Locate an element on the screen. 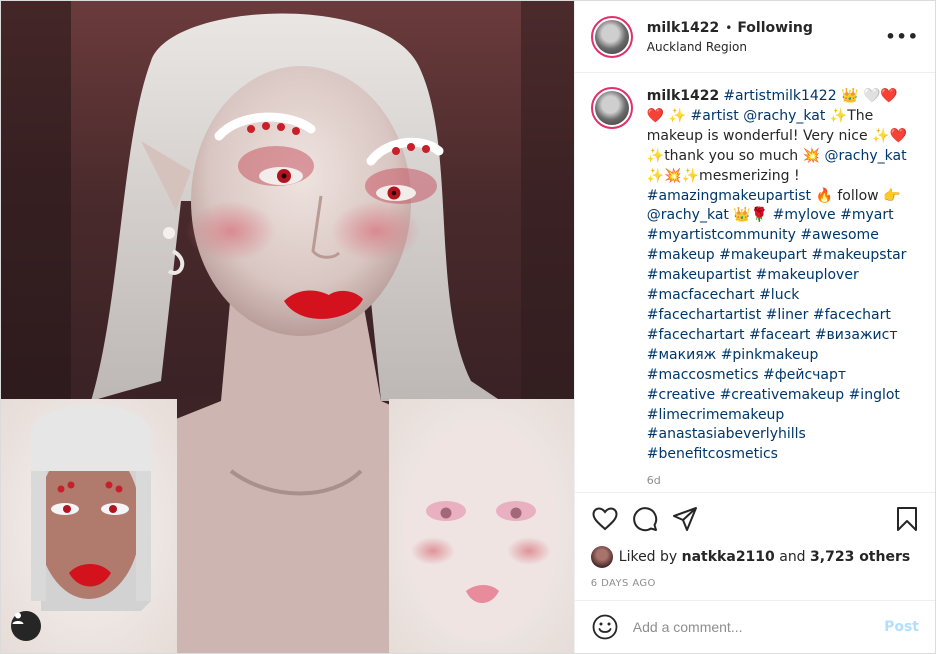  hashtag-link: #макияж is located at coordinates (681, 355).